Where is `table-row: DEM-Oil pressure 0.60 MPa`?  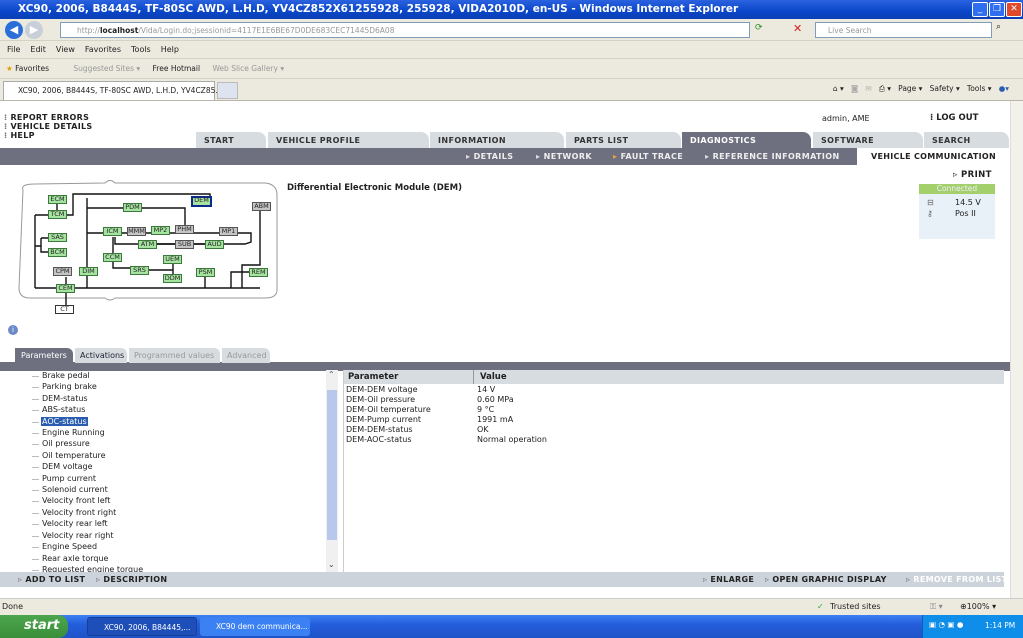 table-row: DEM-Oil pressure 0.60 MPa is located at coordinates (674, 400).